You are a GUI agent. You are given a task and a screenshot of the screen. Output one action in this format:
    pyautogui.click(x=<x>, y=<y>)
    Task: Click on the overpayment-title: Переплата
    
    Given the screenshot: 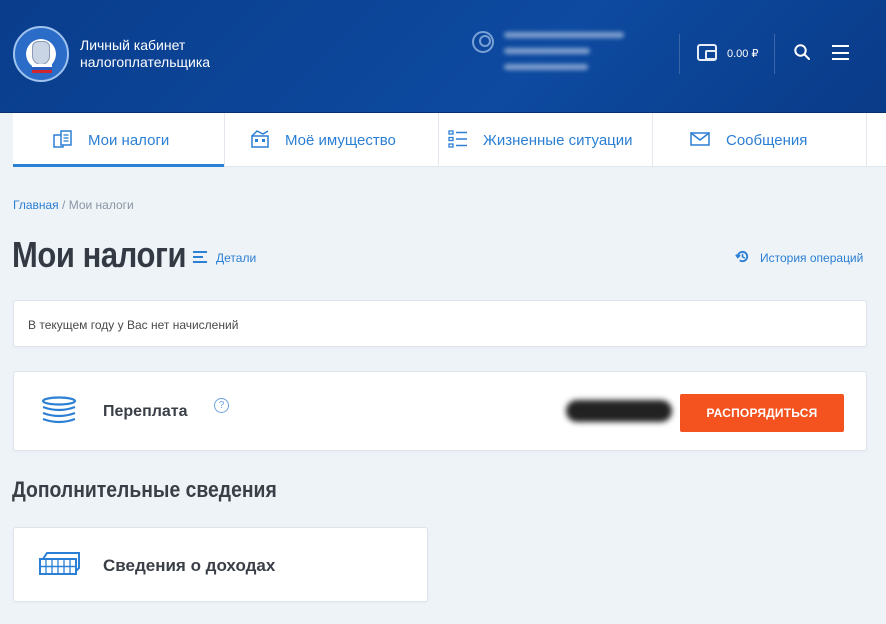 What is the action you would take?
    pyautogui.click(x=145, y=411)
    